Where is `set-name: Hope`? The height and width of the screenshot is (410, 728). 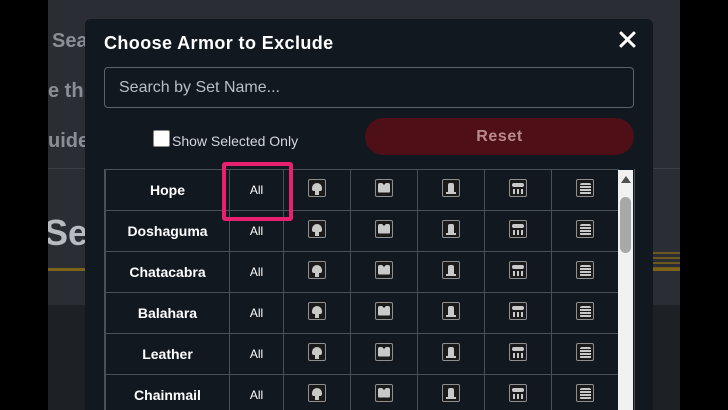 set-name: Hope is located at coordinates (167, 190).